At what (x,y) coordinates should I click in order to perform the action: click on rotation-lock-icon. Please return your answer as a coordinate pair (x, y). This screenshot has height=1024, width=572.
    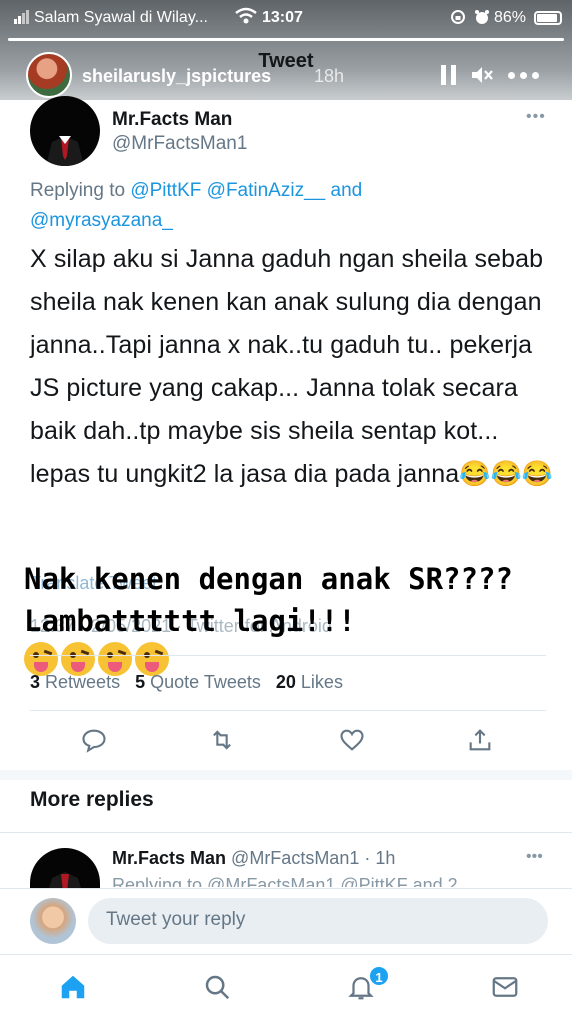
    Looking at the image, I should click on (458, 19).